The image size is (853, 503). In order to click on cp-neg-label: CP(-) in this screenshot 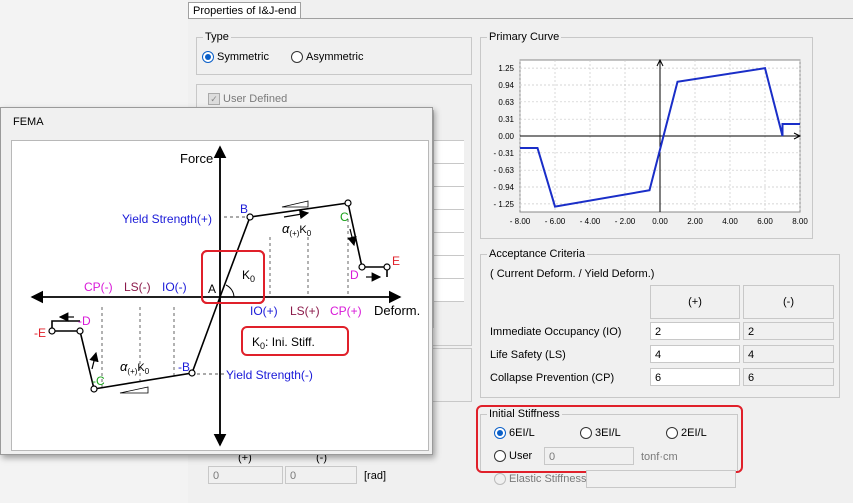, I will do `click(98, 287)`.